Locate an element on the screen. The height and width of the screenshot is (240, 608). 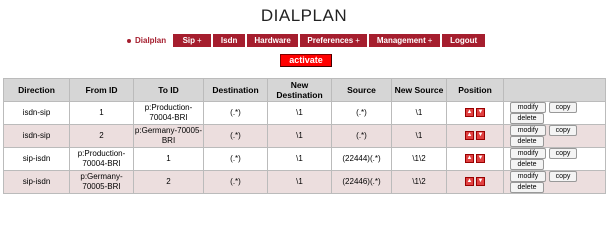
cell-from-id: 1 is located at coordinates (101, 113).